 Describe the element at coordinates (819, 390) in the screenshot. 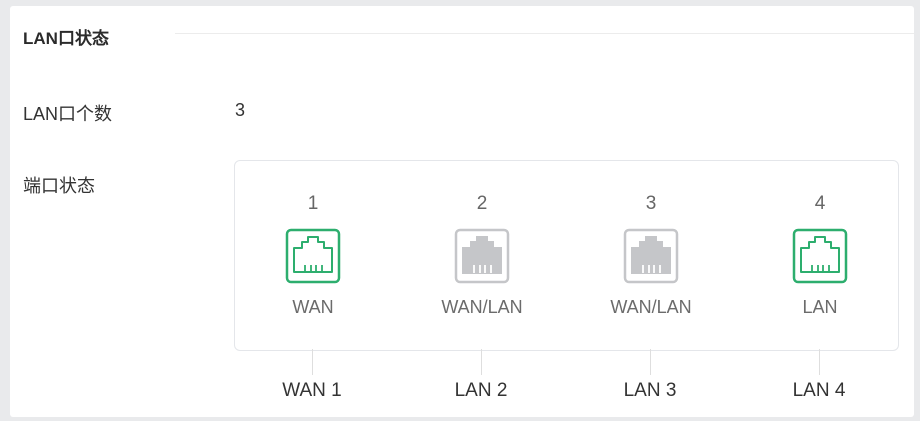

I see `port-label: LAN 4` at that location.